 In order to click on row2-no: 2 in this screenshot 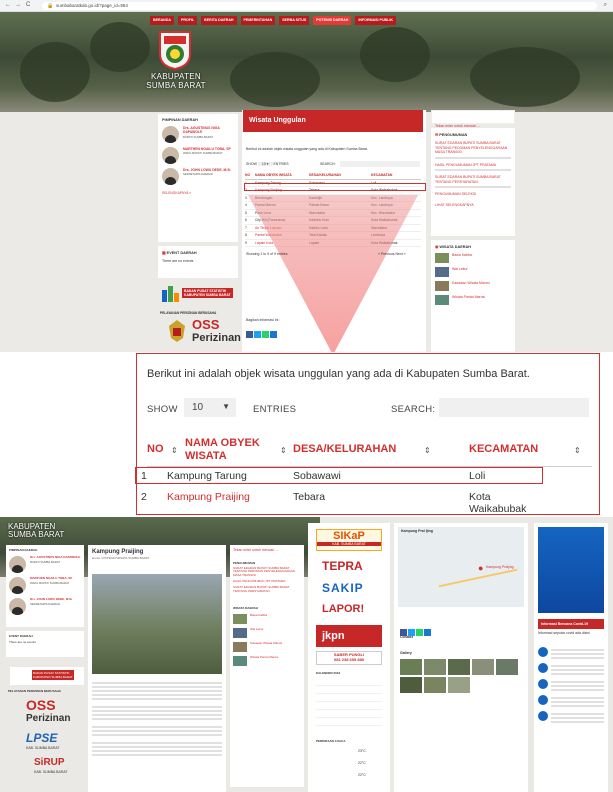, I will do `click(144, 497)`.